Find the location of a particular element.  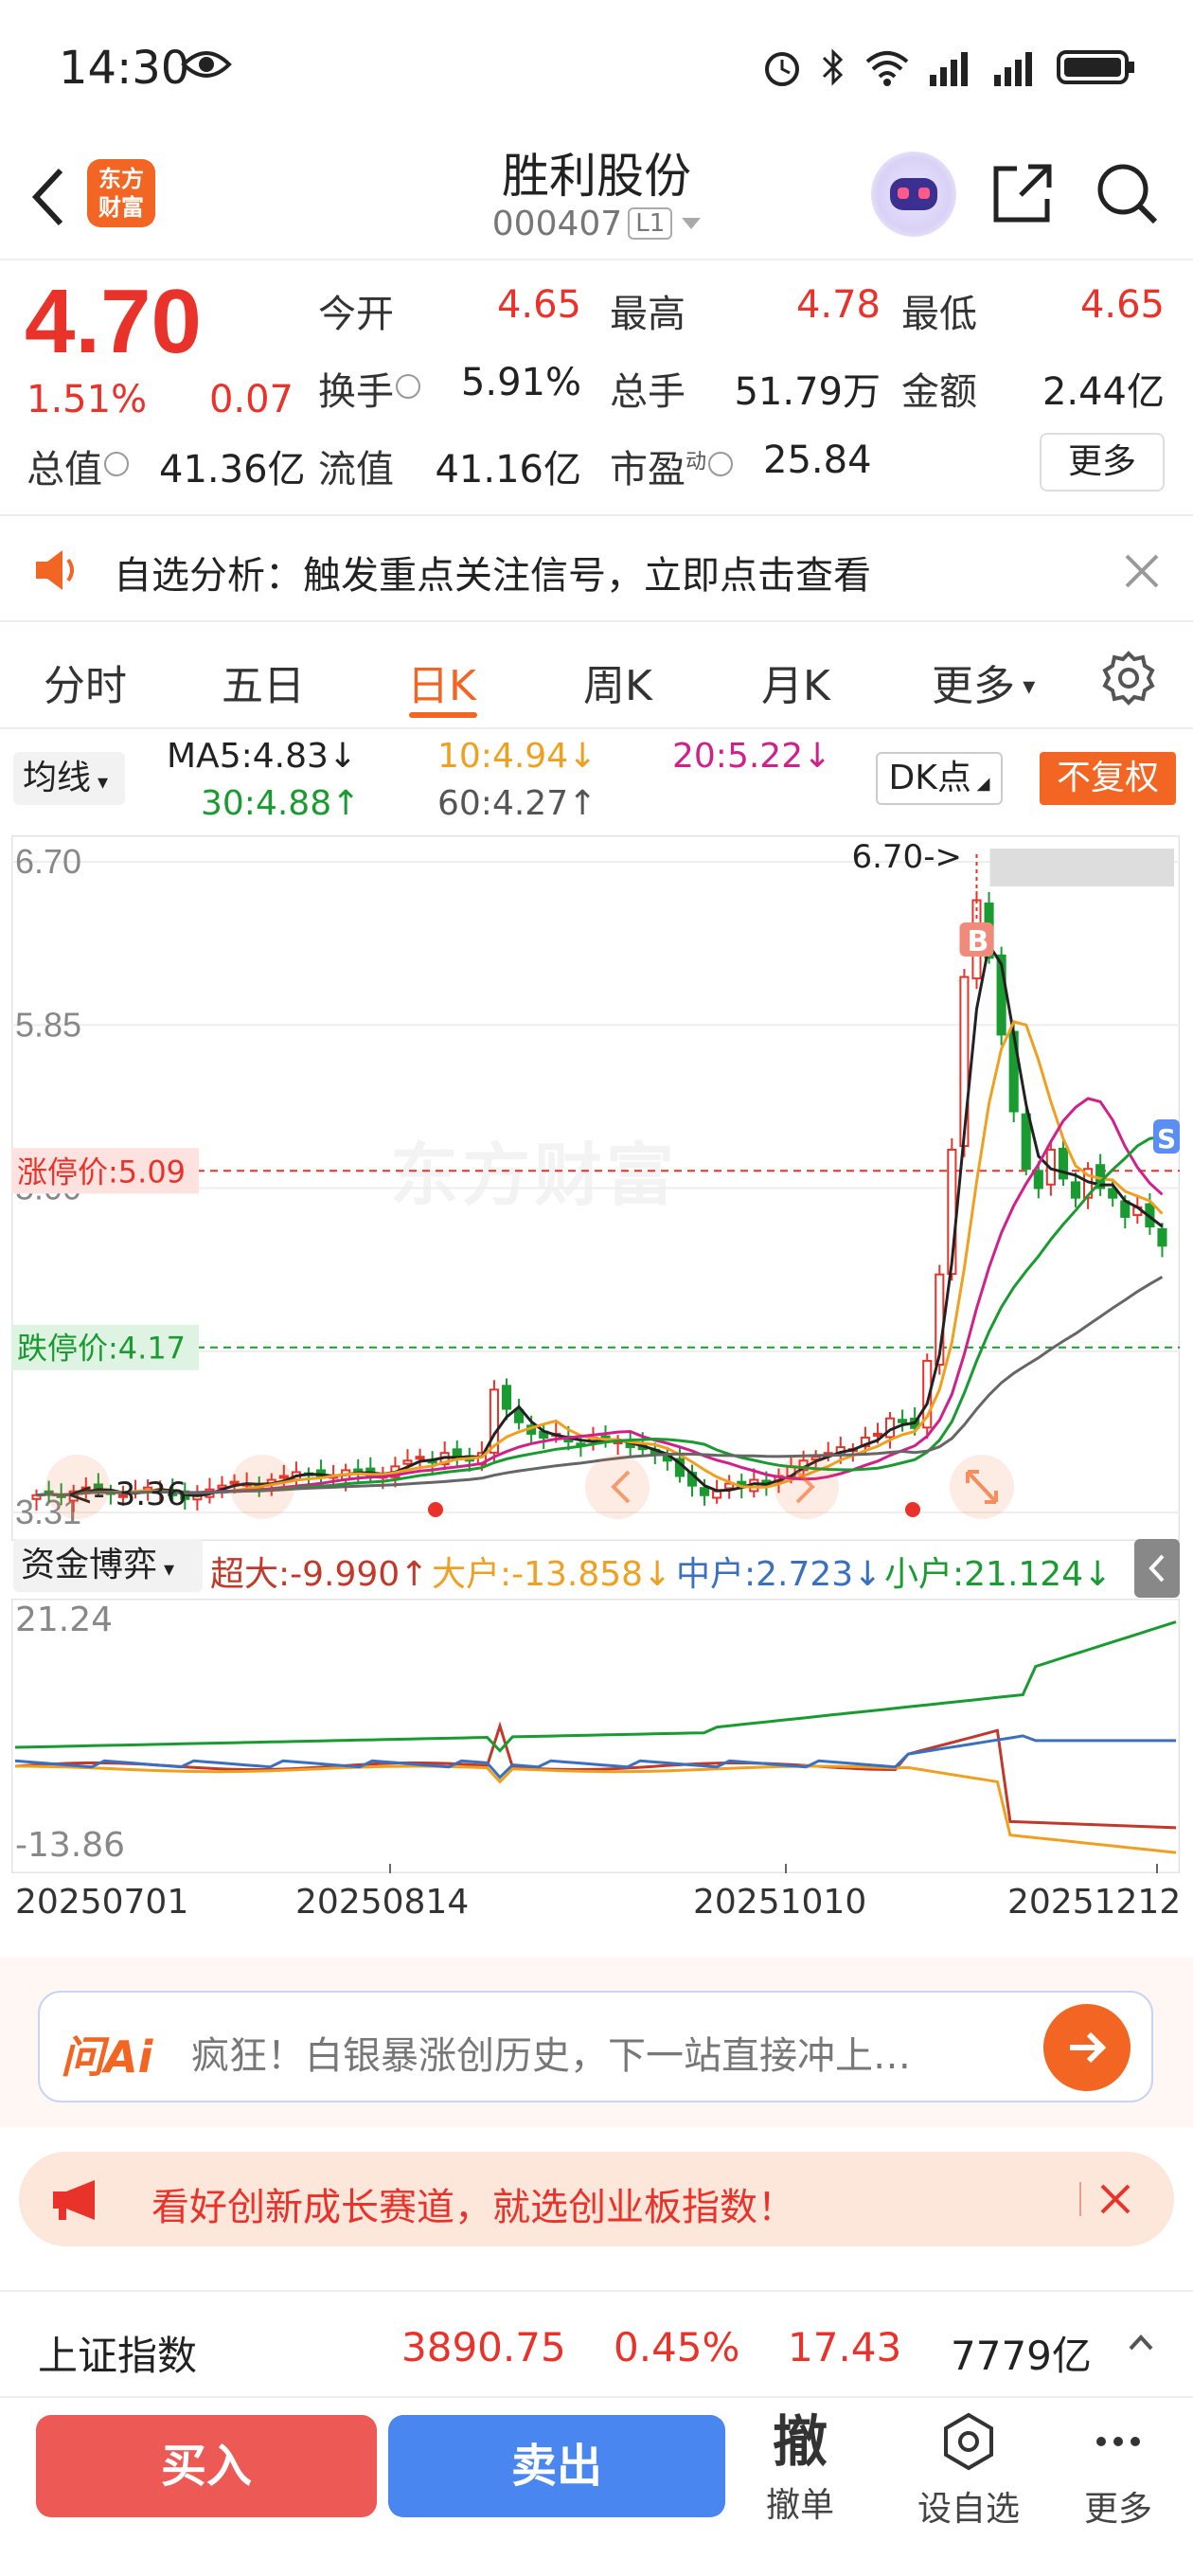

fund-flow-chart: 21.24 -13.86 is located at coordinates (595, 1736).